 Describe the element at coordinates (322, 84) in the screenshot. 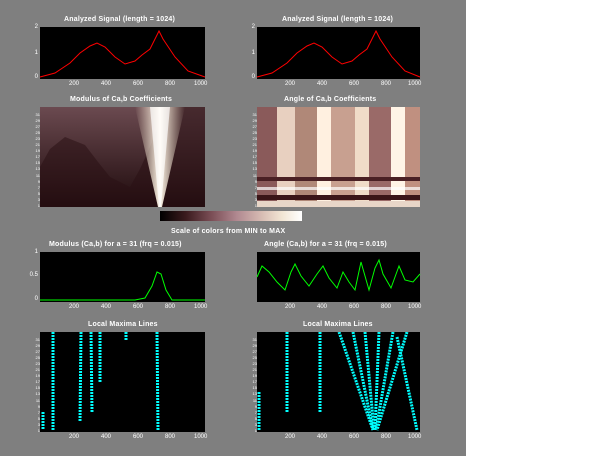

I see `signal-right-xtick: 400` at that location.